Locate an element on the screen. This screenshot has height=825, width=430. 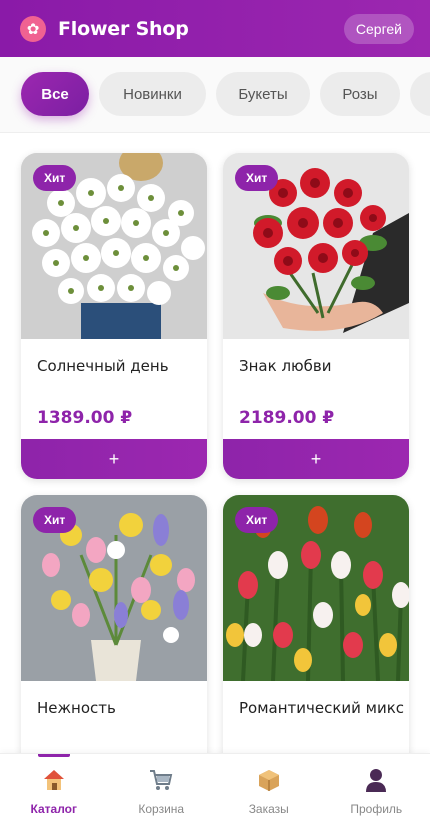
nav-orders: Заказы is located at coordinates (269, 789).